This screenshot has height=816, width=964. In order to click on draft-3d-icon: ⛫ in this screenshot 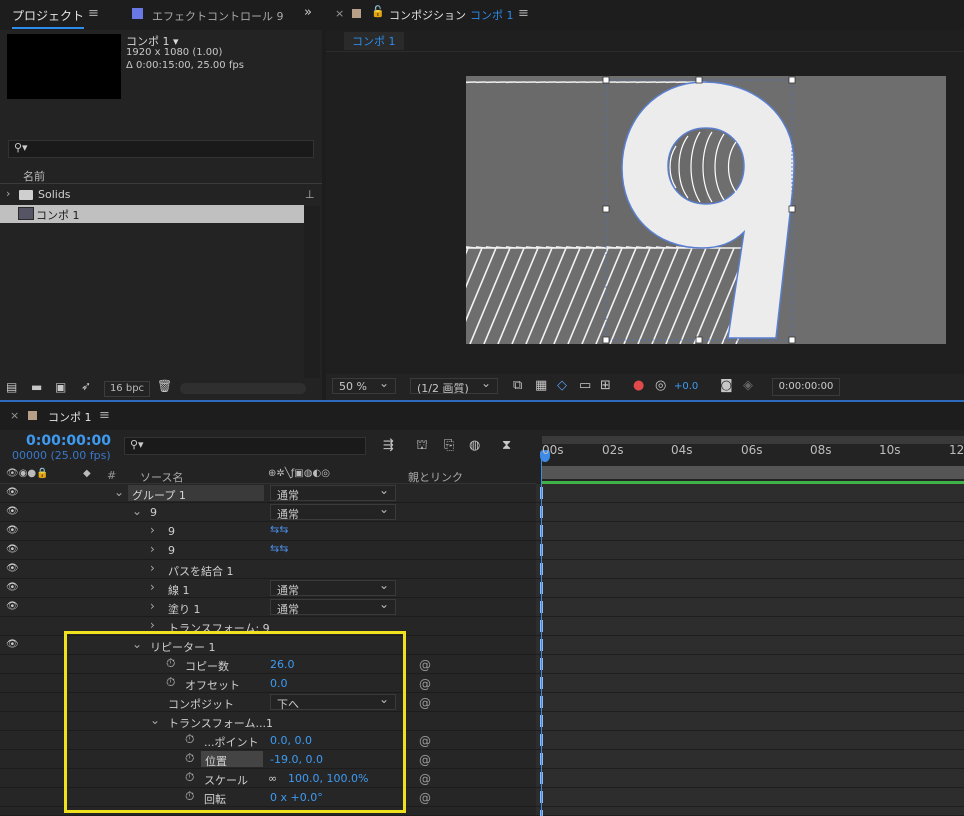, I will do `click(422, 446)`.